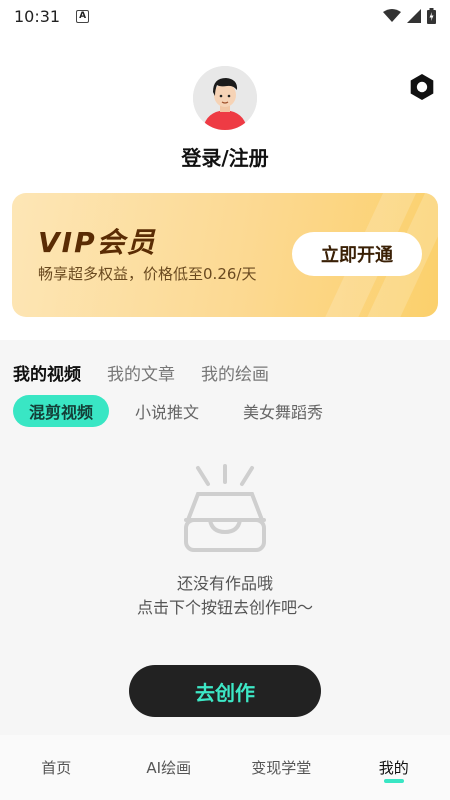 This screenshot has width=450, height=800. I want to click on nav-active-indicator, so click(393, 781).